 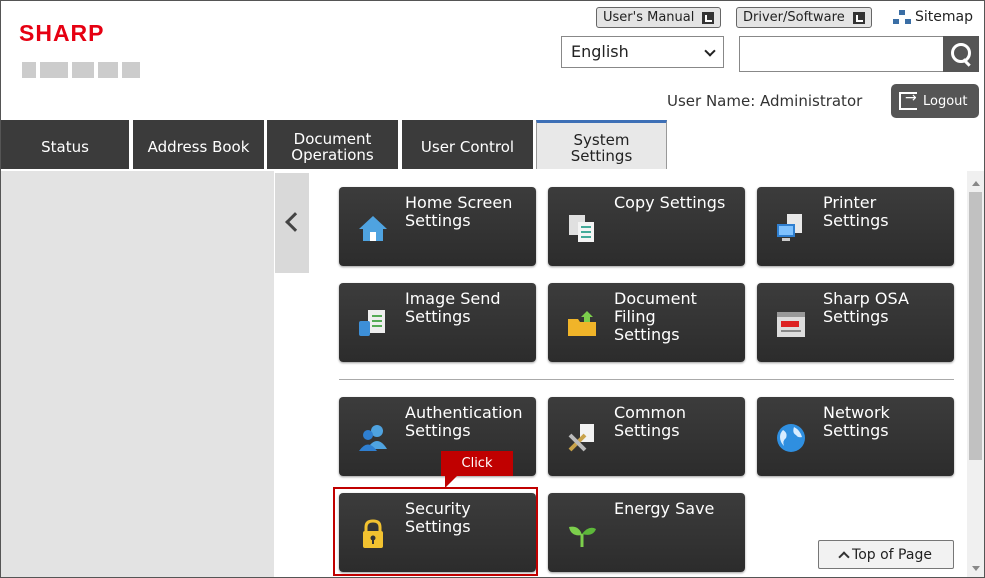 What do you see at coordinates (581, 438) in the screenshot?
I see `tools-icon` at bounding box center [581, 438].